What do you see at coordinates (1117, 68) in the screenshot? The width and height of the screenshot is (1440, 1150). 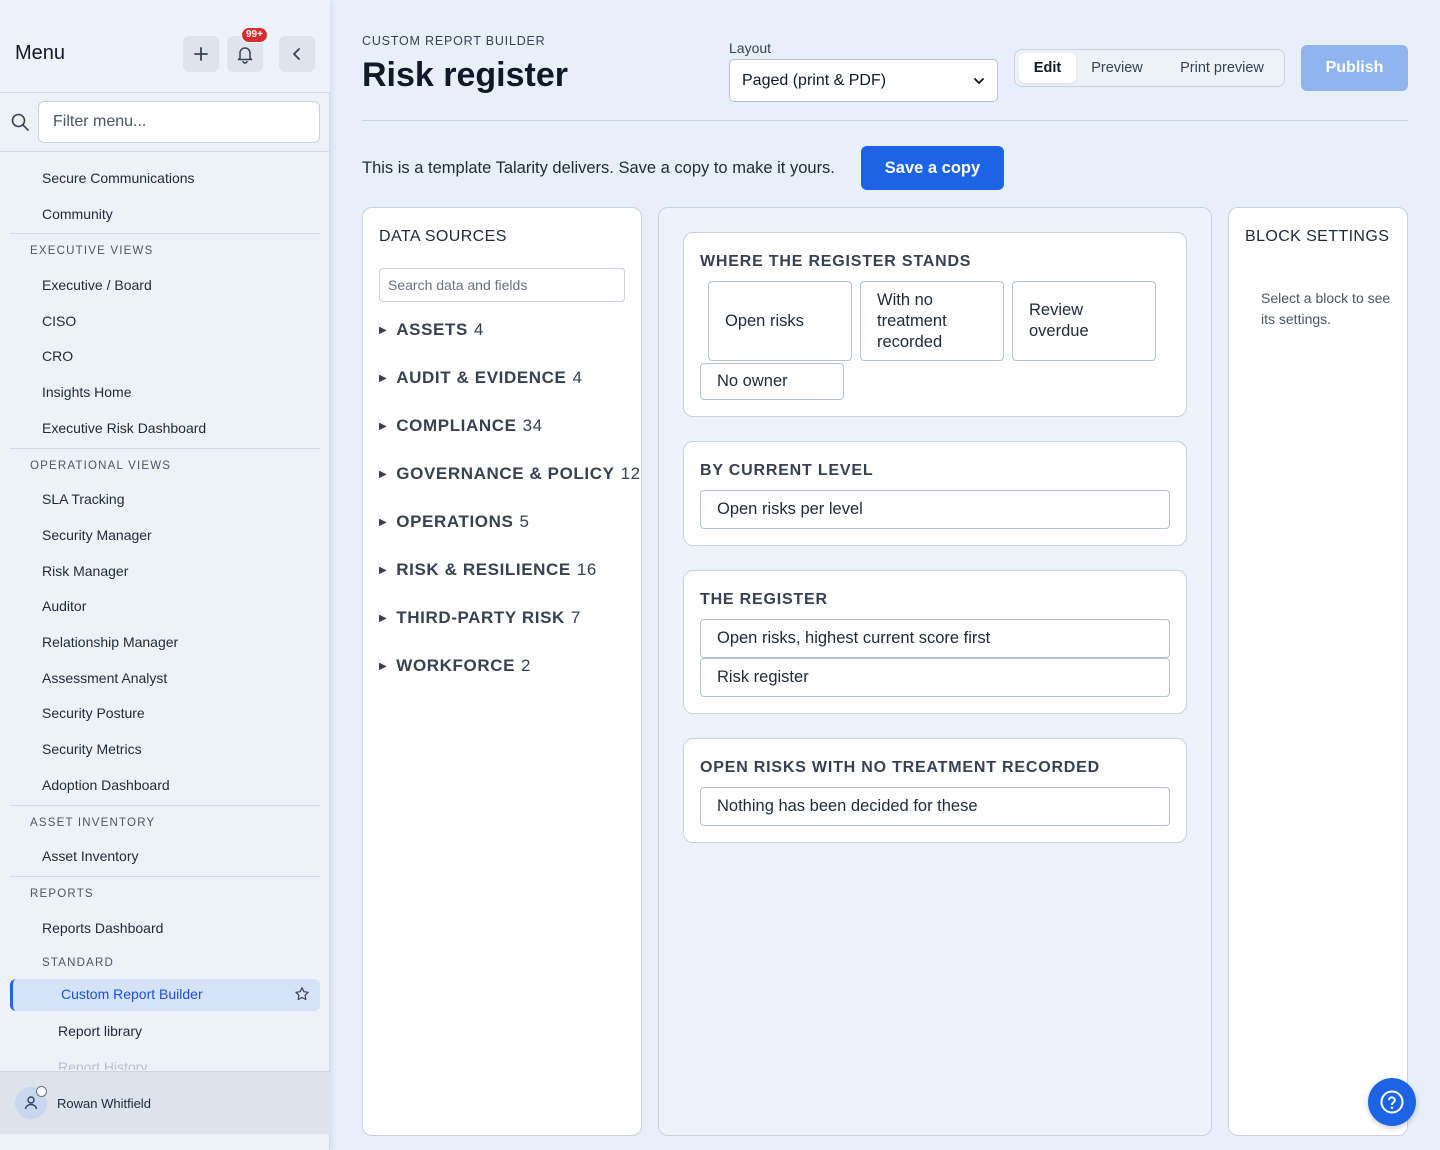 I see `mode-preview-button: Preview` at bounding box center [1117, 68].